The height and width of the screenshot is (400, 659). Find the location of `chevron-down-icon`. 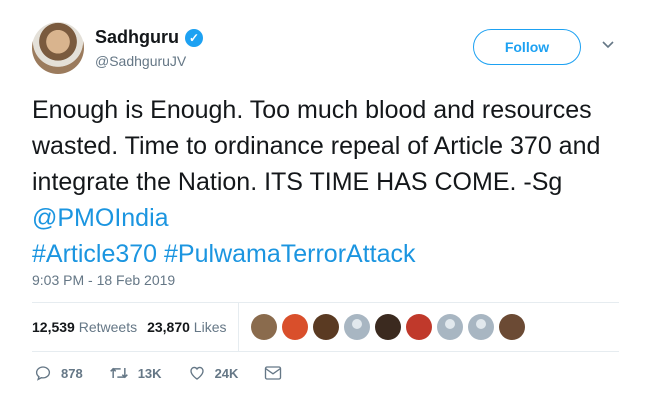

chevron-down-icon is located at coordinates (608, 45).